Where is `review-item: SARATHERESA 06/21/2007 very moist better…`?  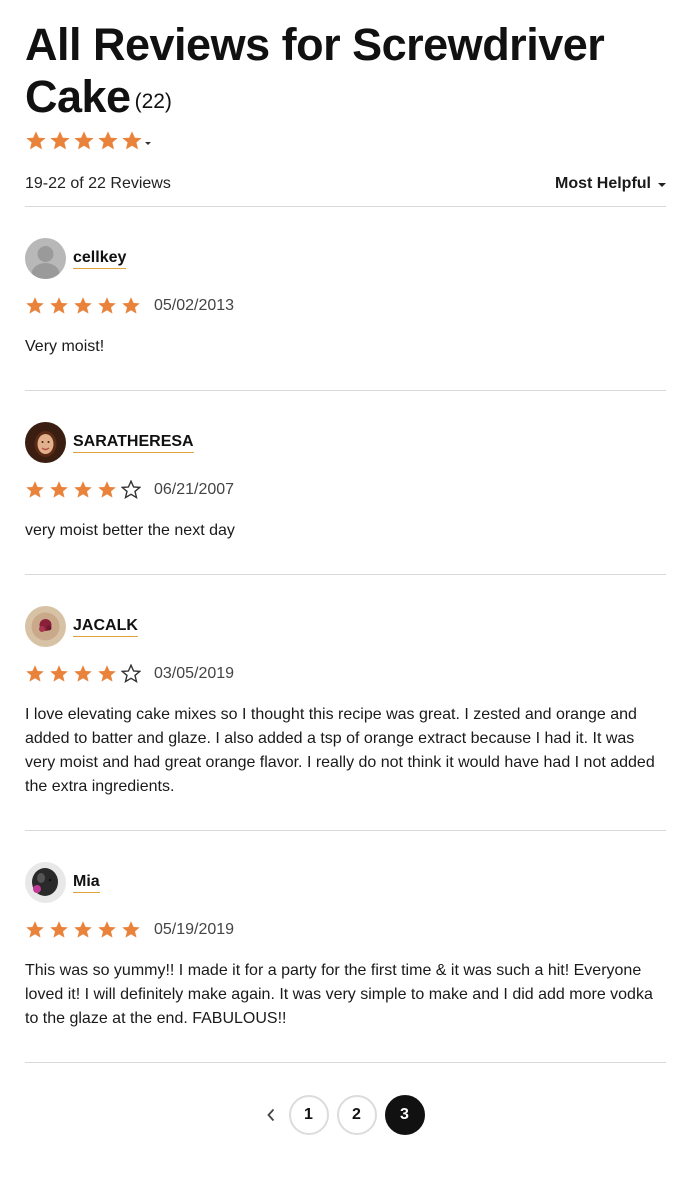 review-item: SARATHERESA 06/21/2007 very moist better… is located at coordinates (345, 482).